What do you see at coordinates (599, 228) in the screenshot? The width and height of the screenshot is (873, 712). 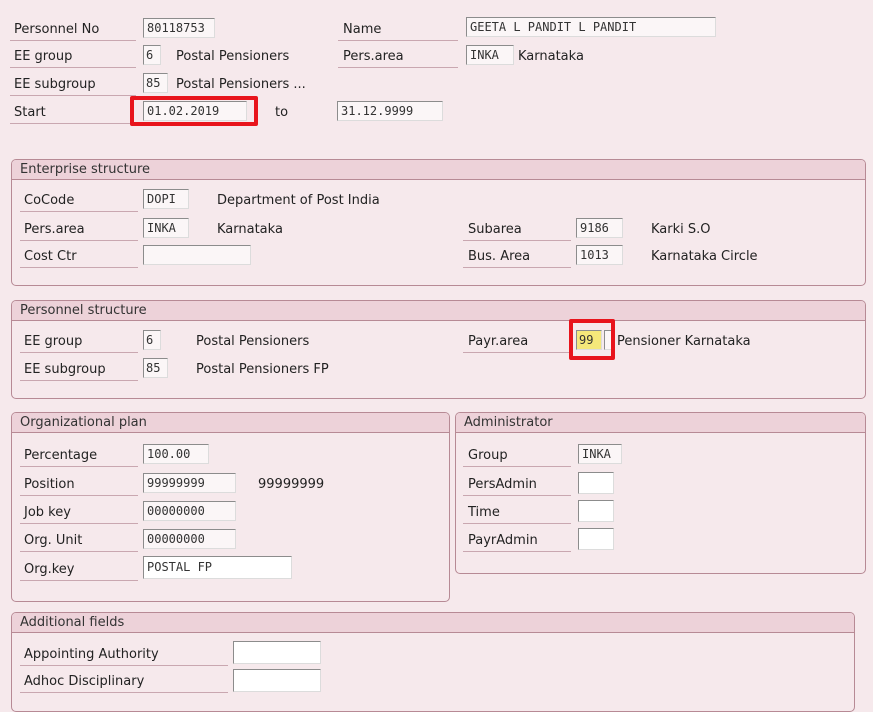 I see `subarea-field: 9186` at bounding box center [599, 228].